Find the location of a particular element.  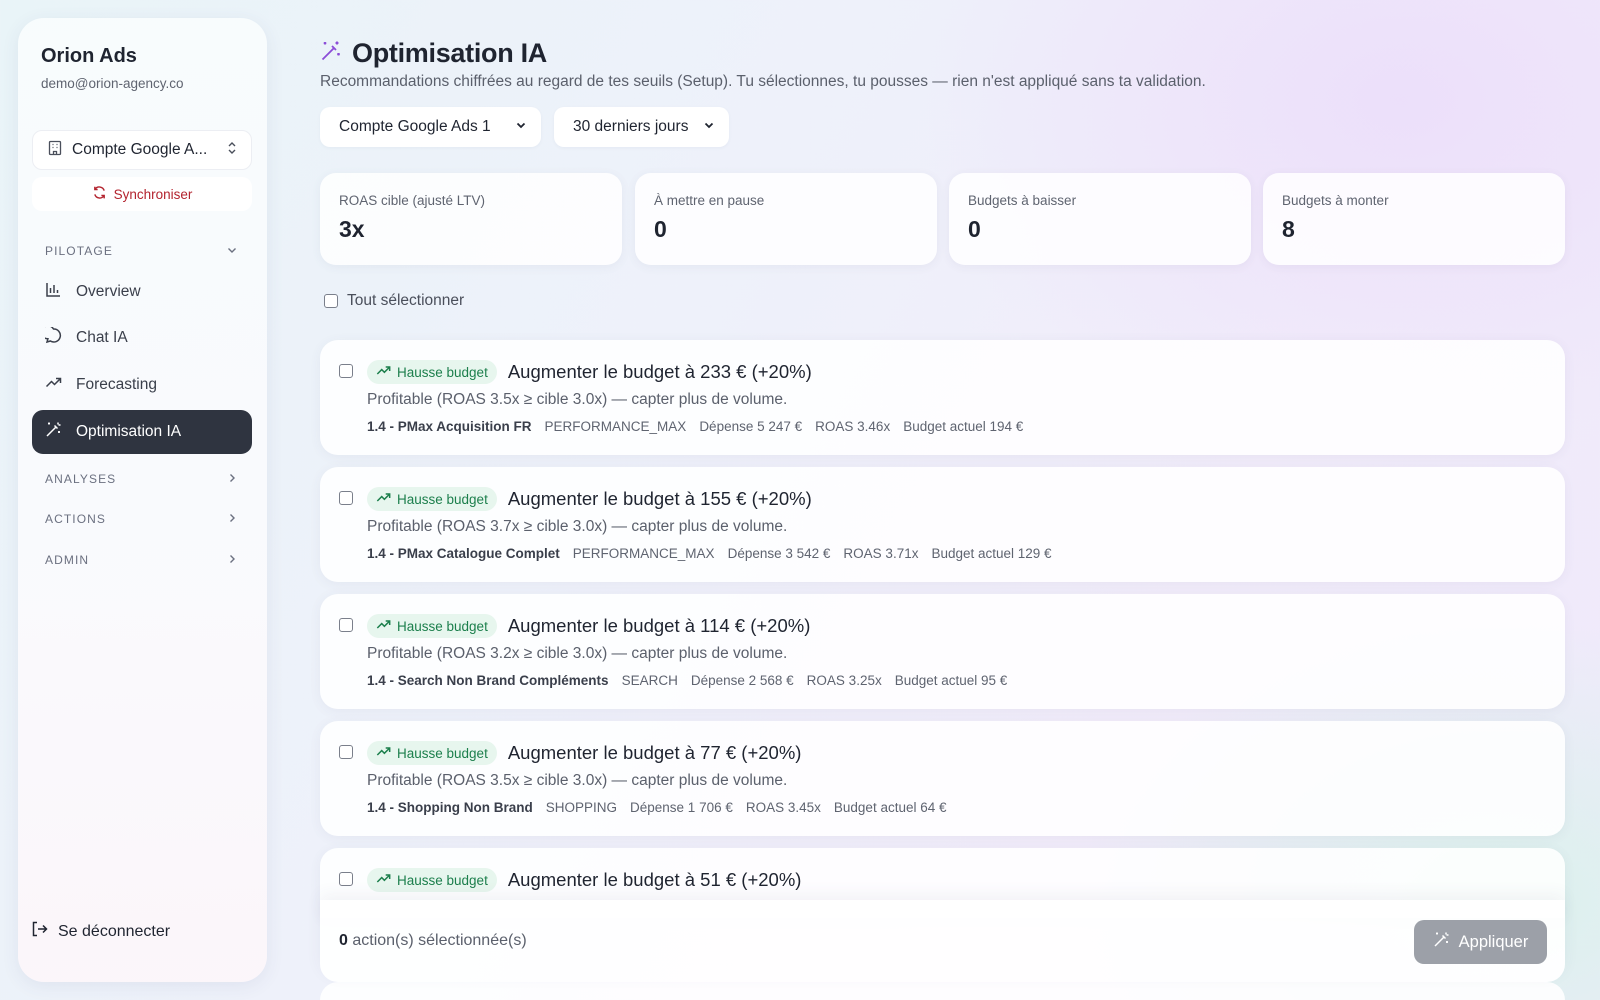

stat-label: Budgets à baisser is located at coordinates (1022, 200).